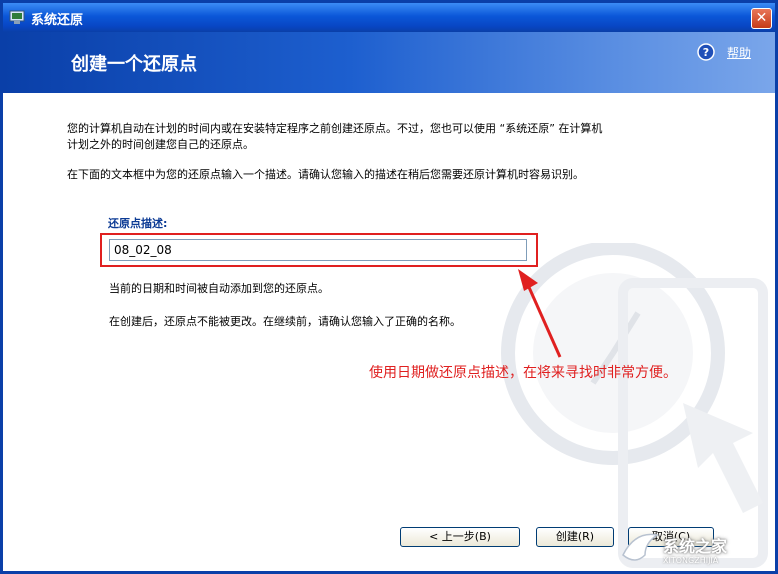 Image resolution: width=778 pixels, height=574 pixels. What do you see at coordinates (739, 52) in the screenshot?
I see `help-link: 帮助` at bounding box center [739, 52].